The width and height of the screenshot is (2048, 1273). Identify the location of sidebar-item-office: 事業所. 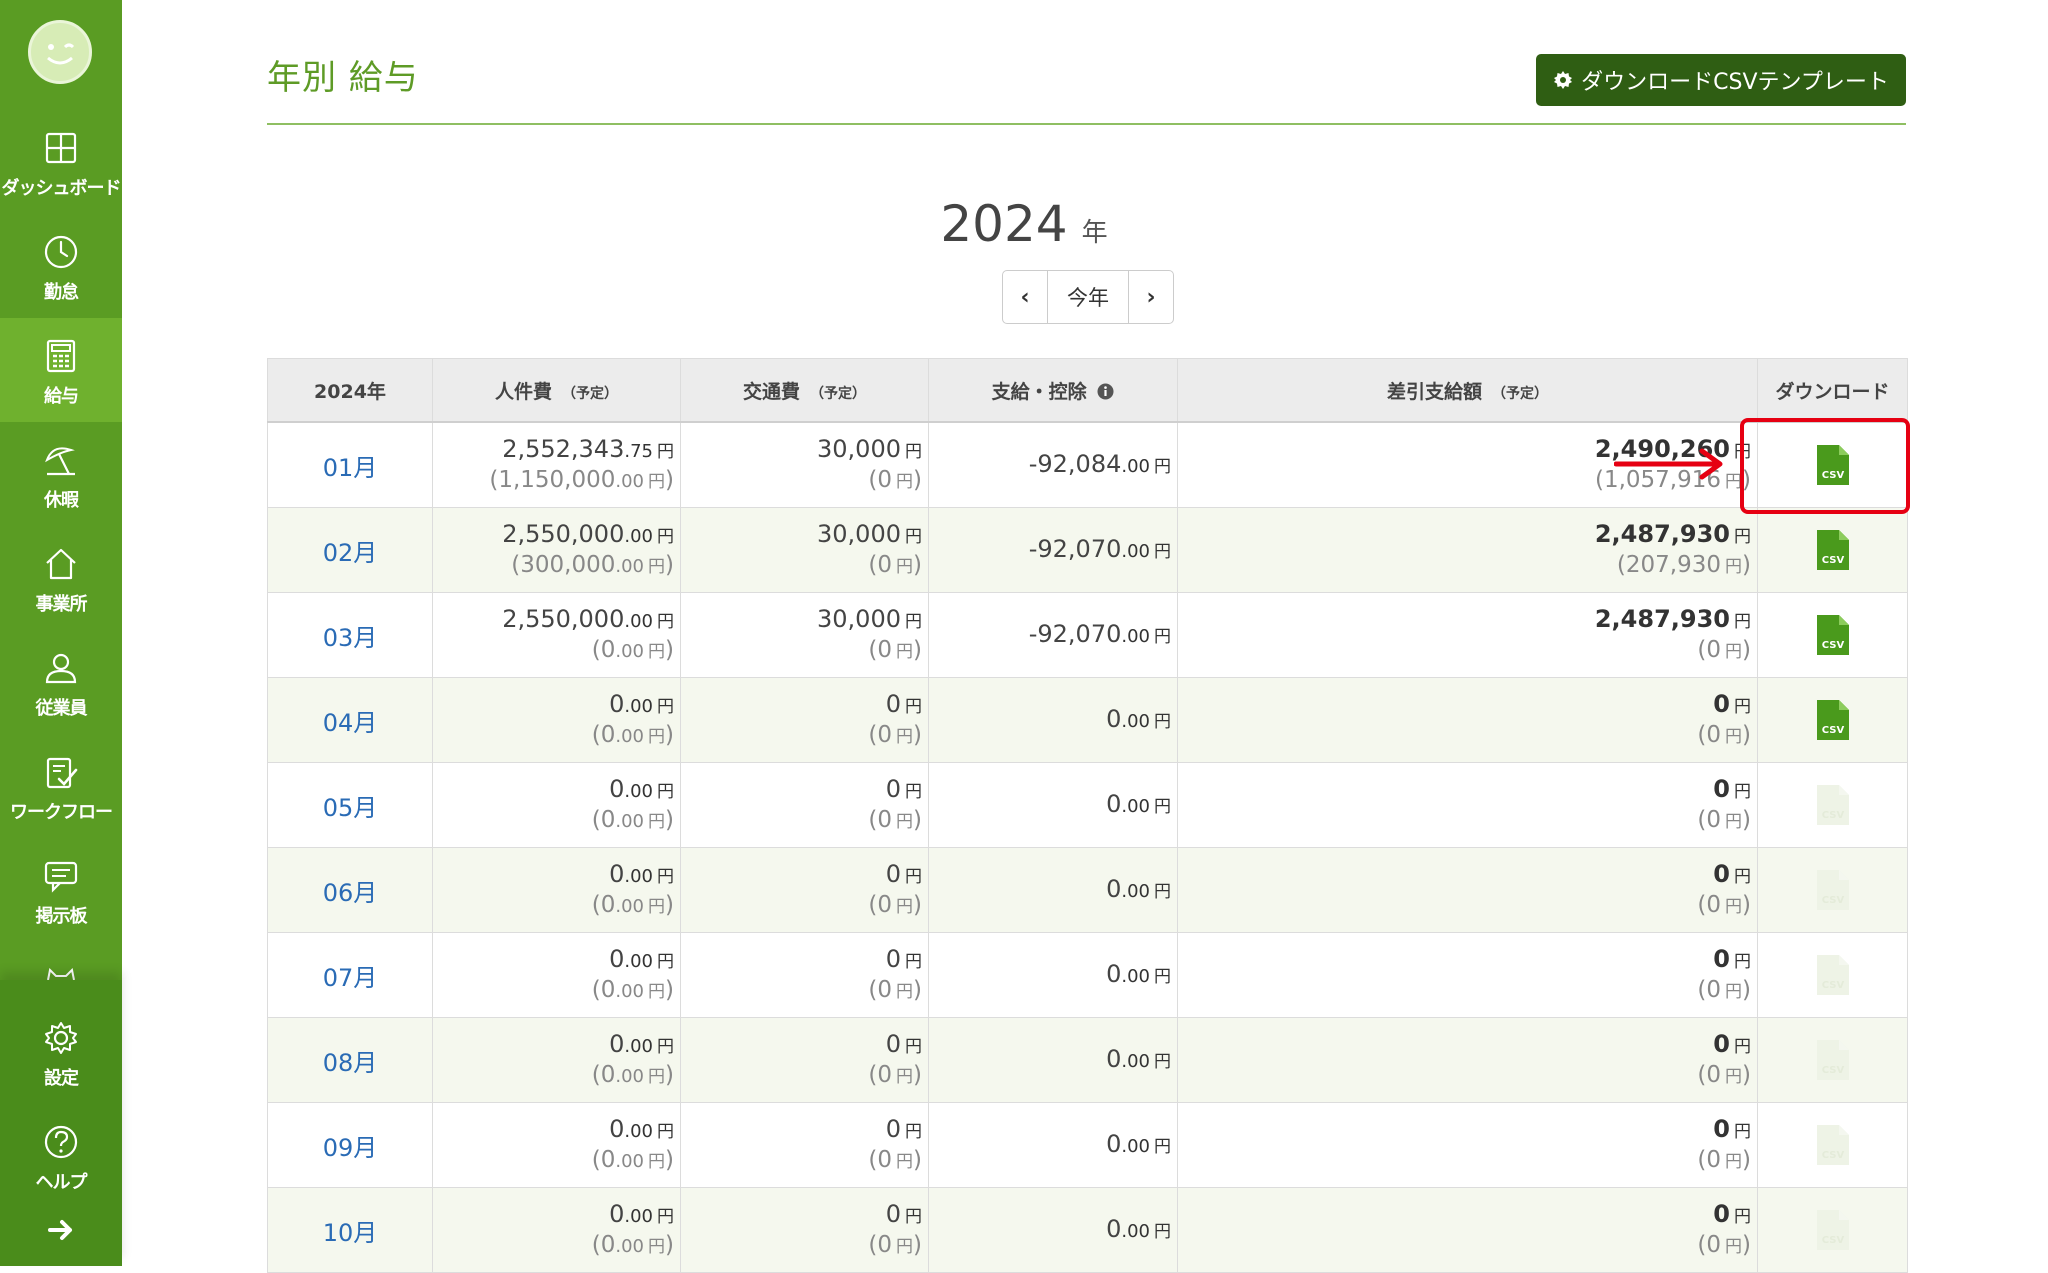
(61, 578).